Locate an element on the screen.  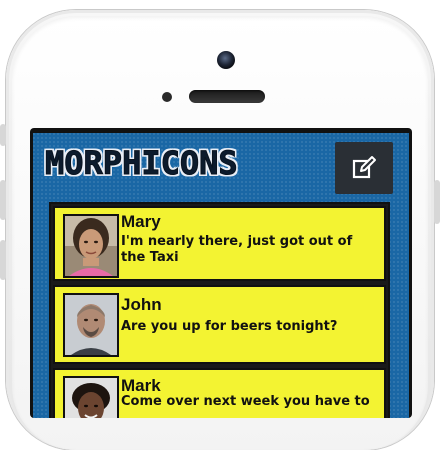
contact-name: Mary is located at coordinates (141, 221).